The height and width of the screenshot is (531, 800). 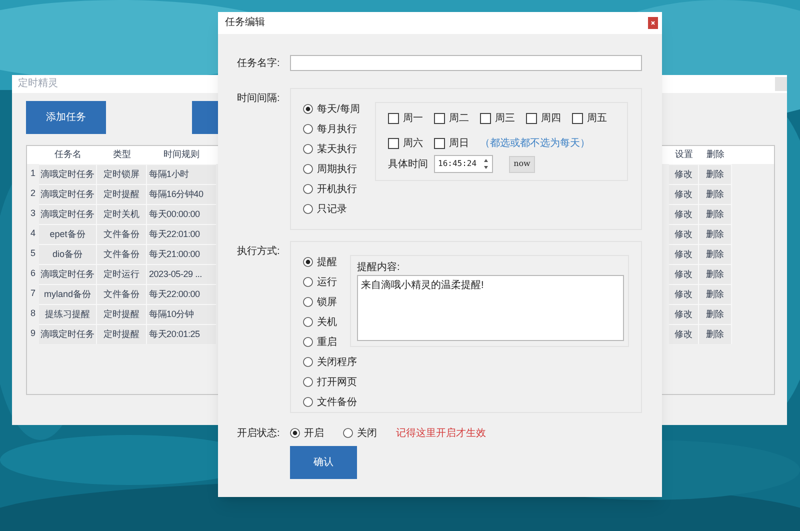 What do you see at coordinates (535, 143) in the screenshot?
I see `hint-text: （都选或都不选为每天）` at bounding box center [535, 143].